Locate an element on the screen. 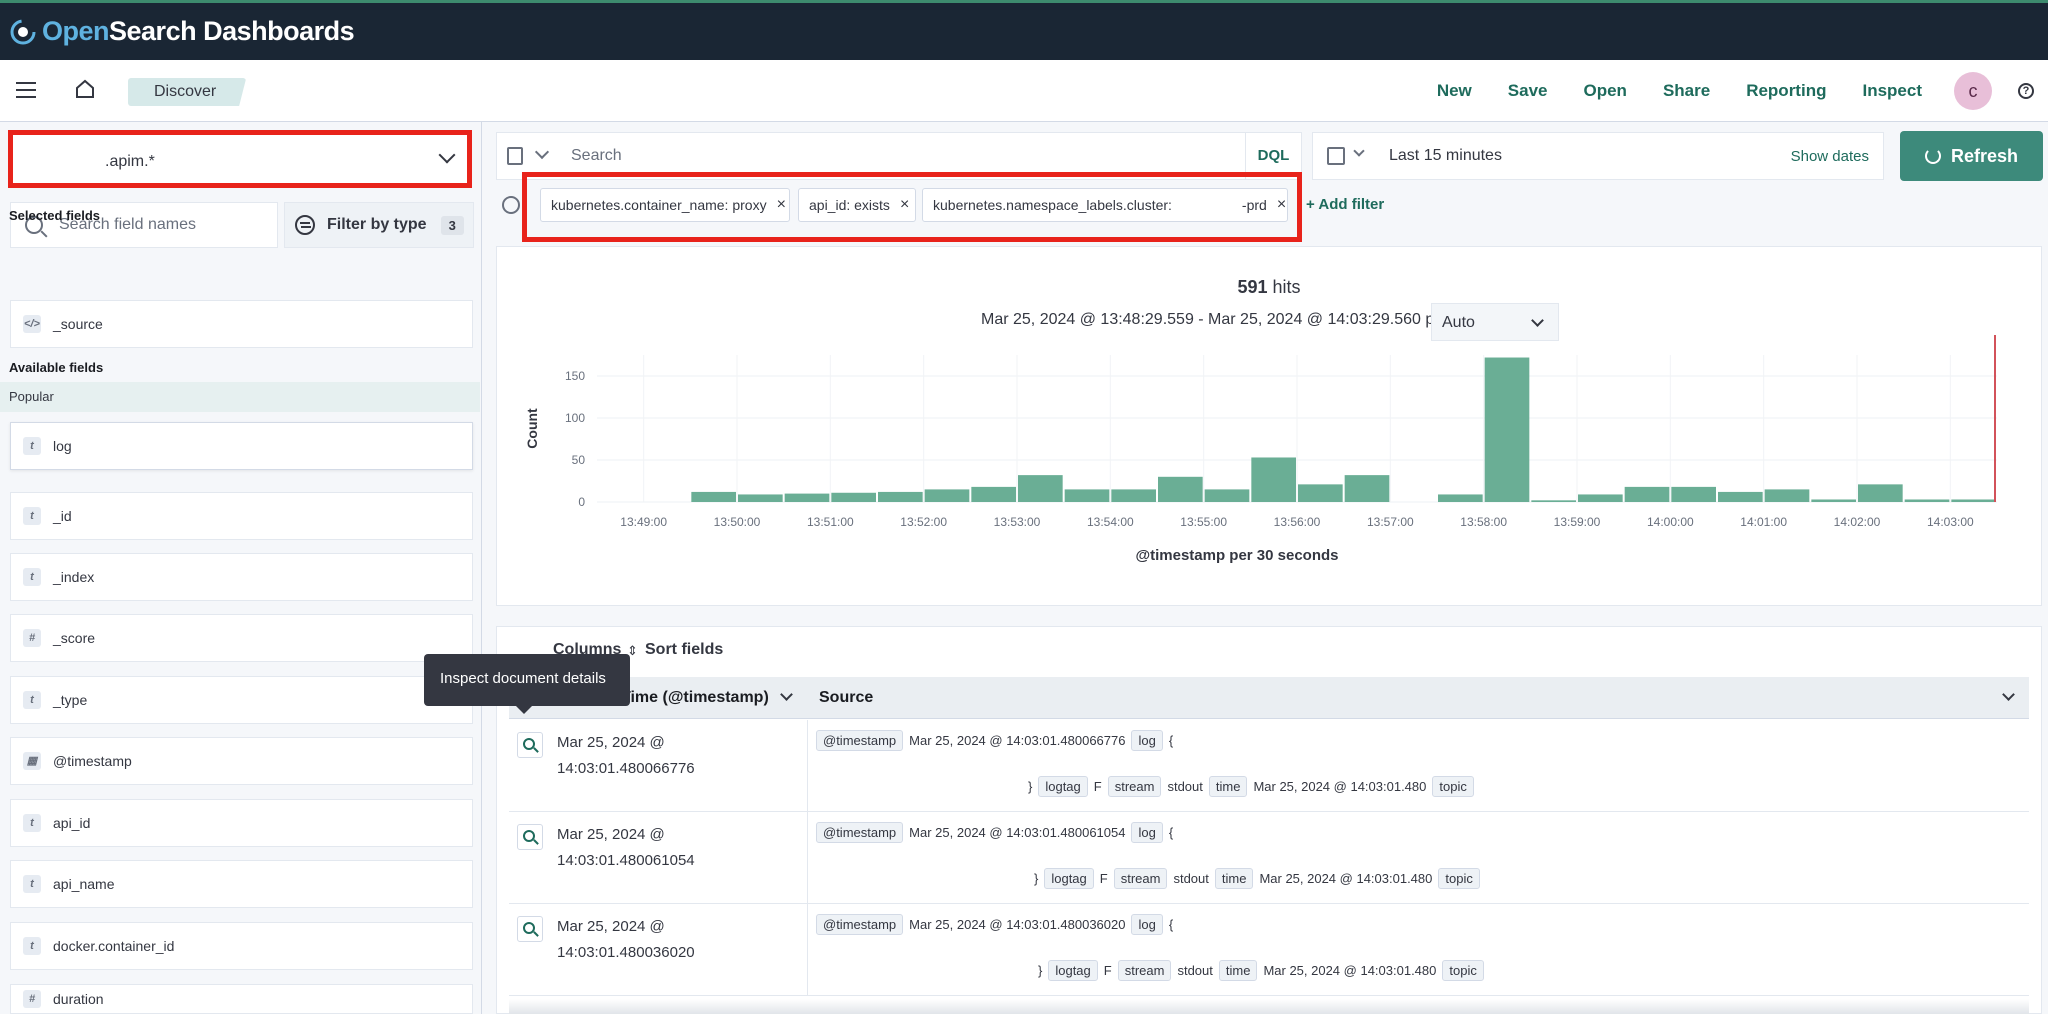 Image resolution: width=2048 pixels, height=1014 pixels. popular-title: Popular is located at coordinates (31, 396).